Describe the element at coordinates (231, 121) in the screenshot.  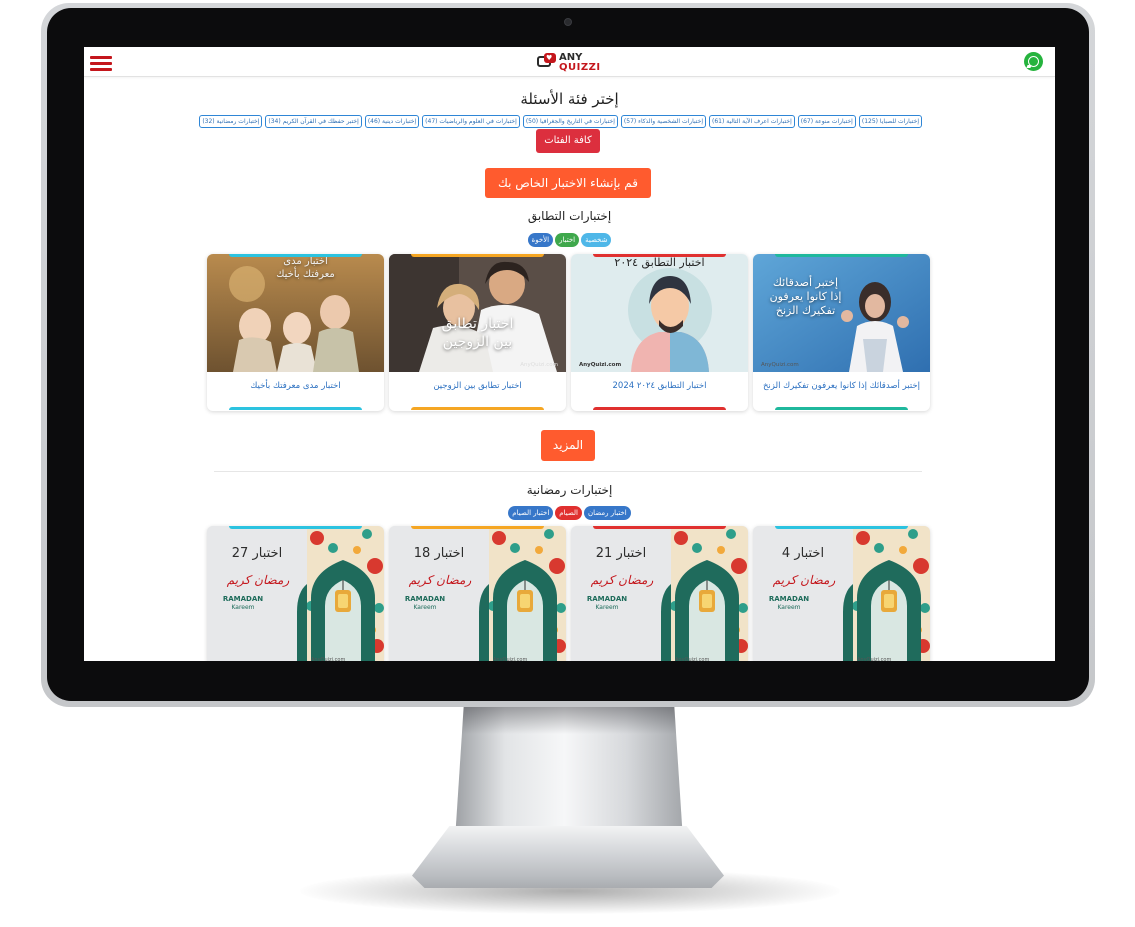
I see `category-chip: إختبارات رمضانية (32)` at that location.